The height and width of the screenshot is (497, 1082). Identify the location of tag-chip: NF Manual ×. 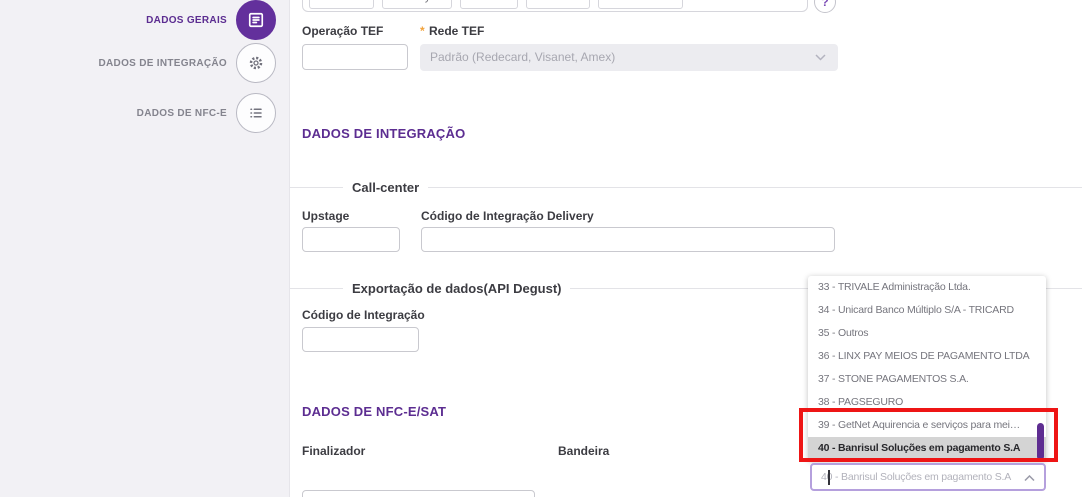
(641, 4).